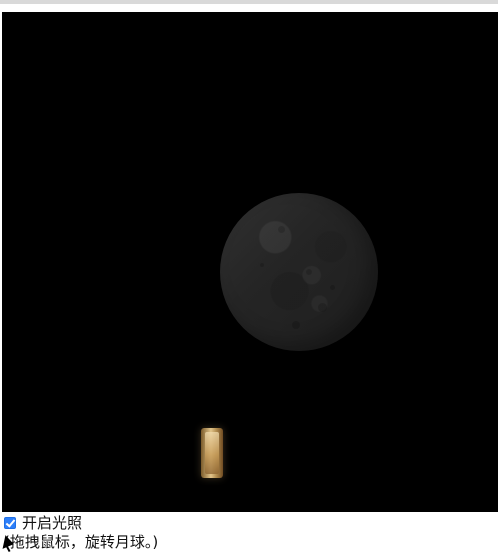 The height and width of the screenshot is (553, 498). What do you see at coordinates (249, 2) in the screenshot?
I see `top-strip` at bounding box center [249, 2].